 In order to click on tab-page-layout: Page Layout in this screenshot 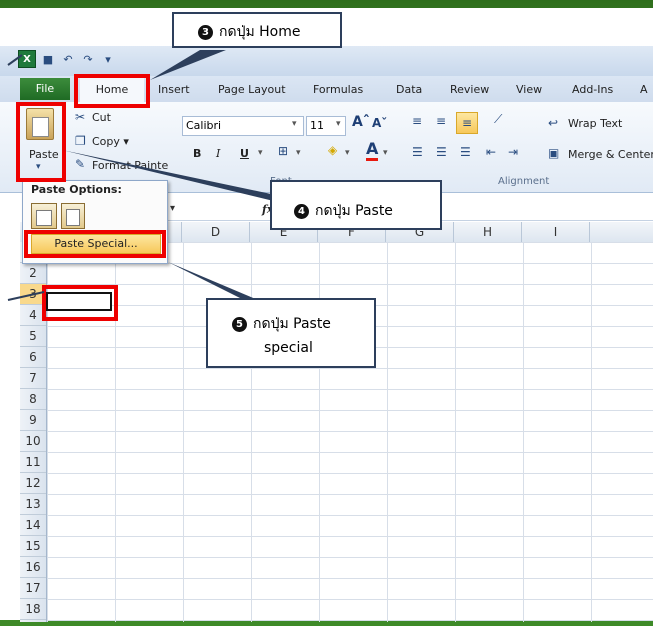, I will do `click(252, 90)`.